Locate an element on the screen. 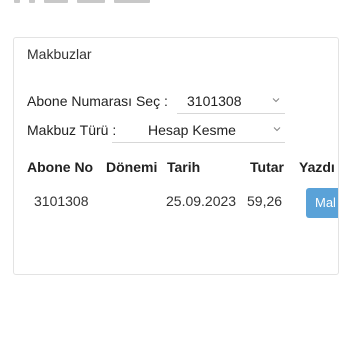 The width and height of the screenshot is (350, 350). print-receipt-button: Mal is located at coordinates (322, 203).